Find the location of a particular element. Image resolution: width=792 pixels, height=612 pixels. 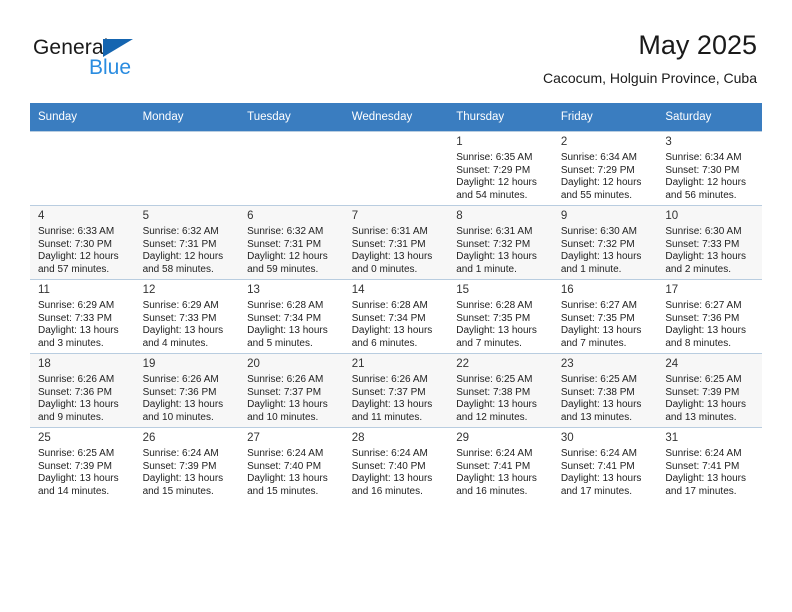

day-number: 29 is located at coordinates (463, 438).